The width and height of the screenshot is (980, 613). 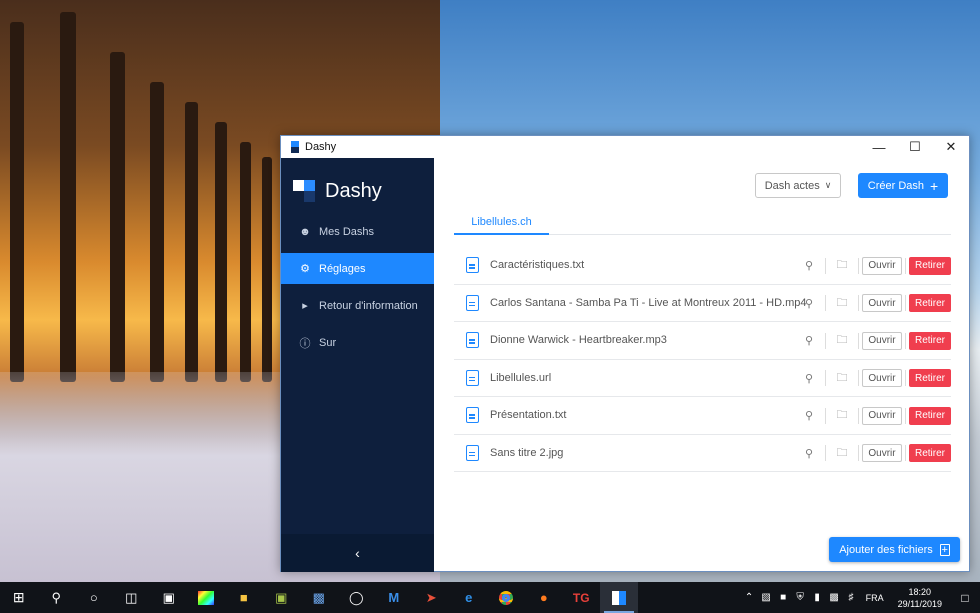 What do you see at coordinates (342, 268) in the screenshot?
I see `sidebar-item-label: Réglages` at bounding box center [342, 268].